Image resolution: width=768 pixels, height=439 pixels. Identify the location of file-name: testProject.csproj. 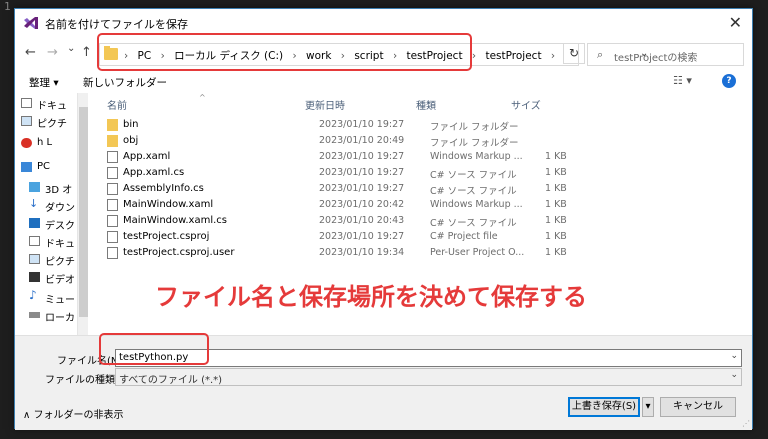
(166, 236).